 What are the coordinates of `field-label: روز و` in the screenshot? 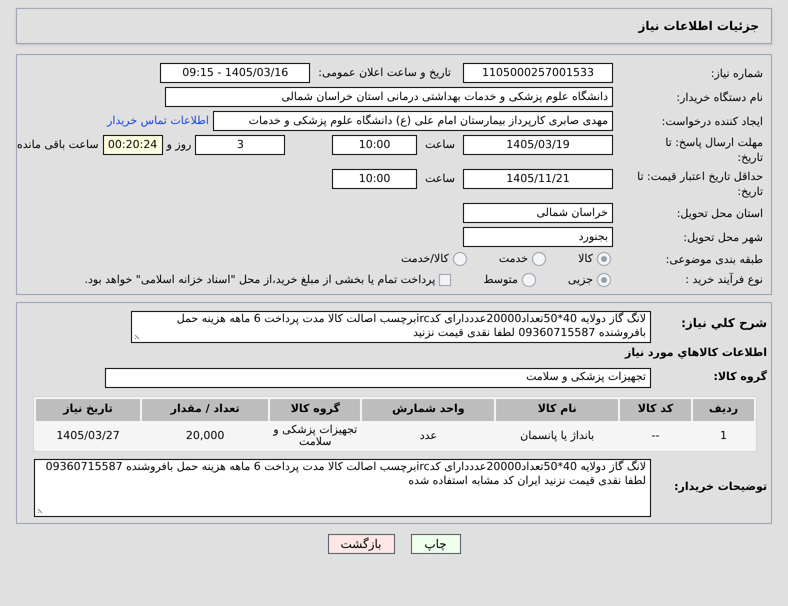 It's located at (179, 145).